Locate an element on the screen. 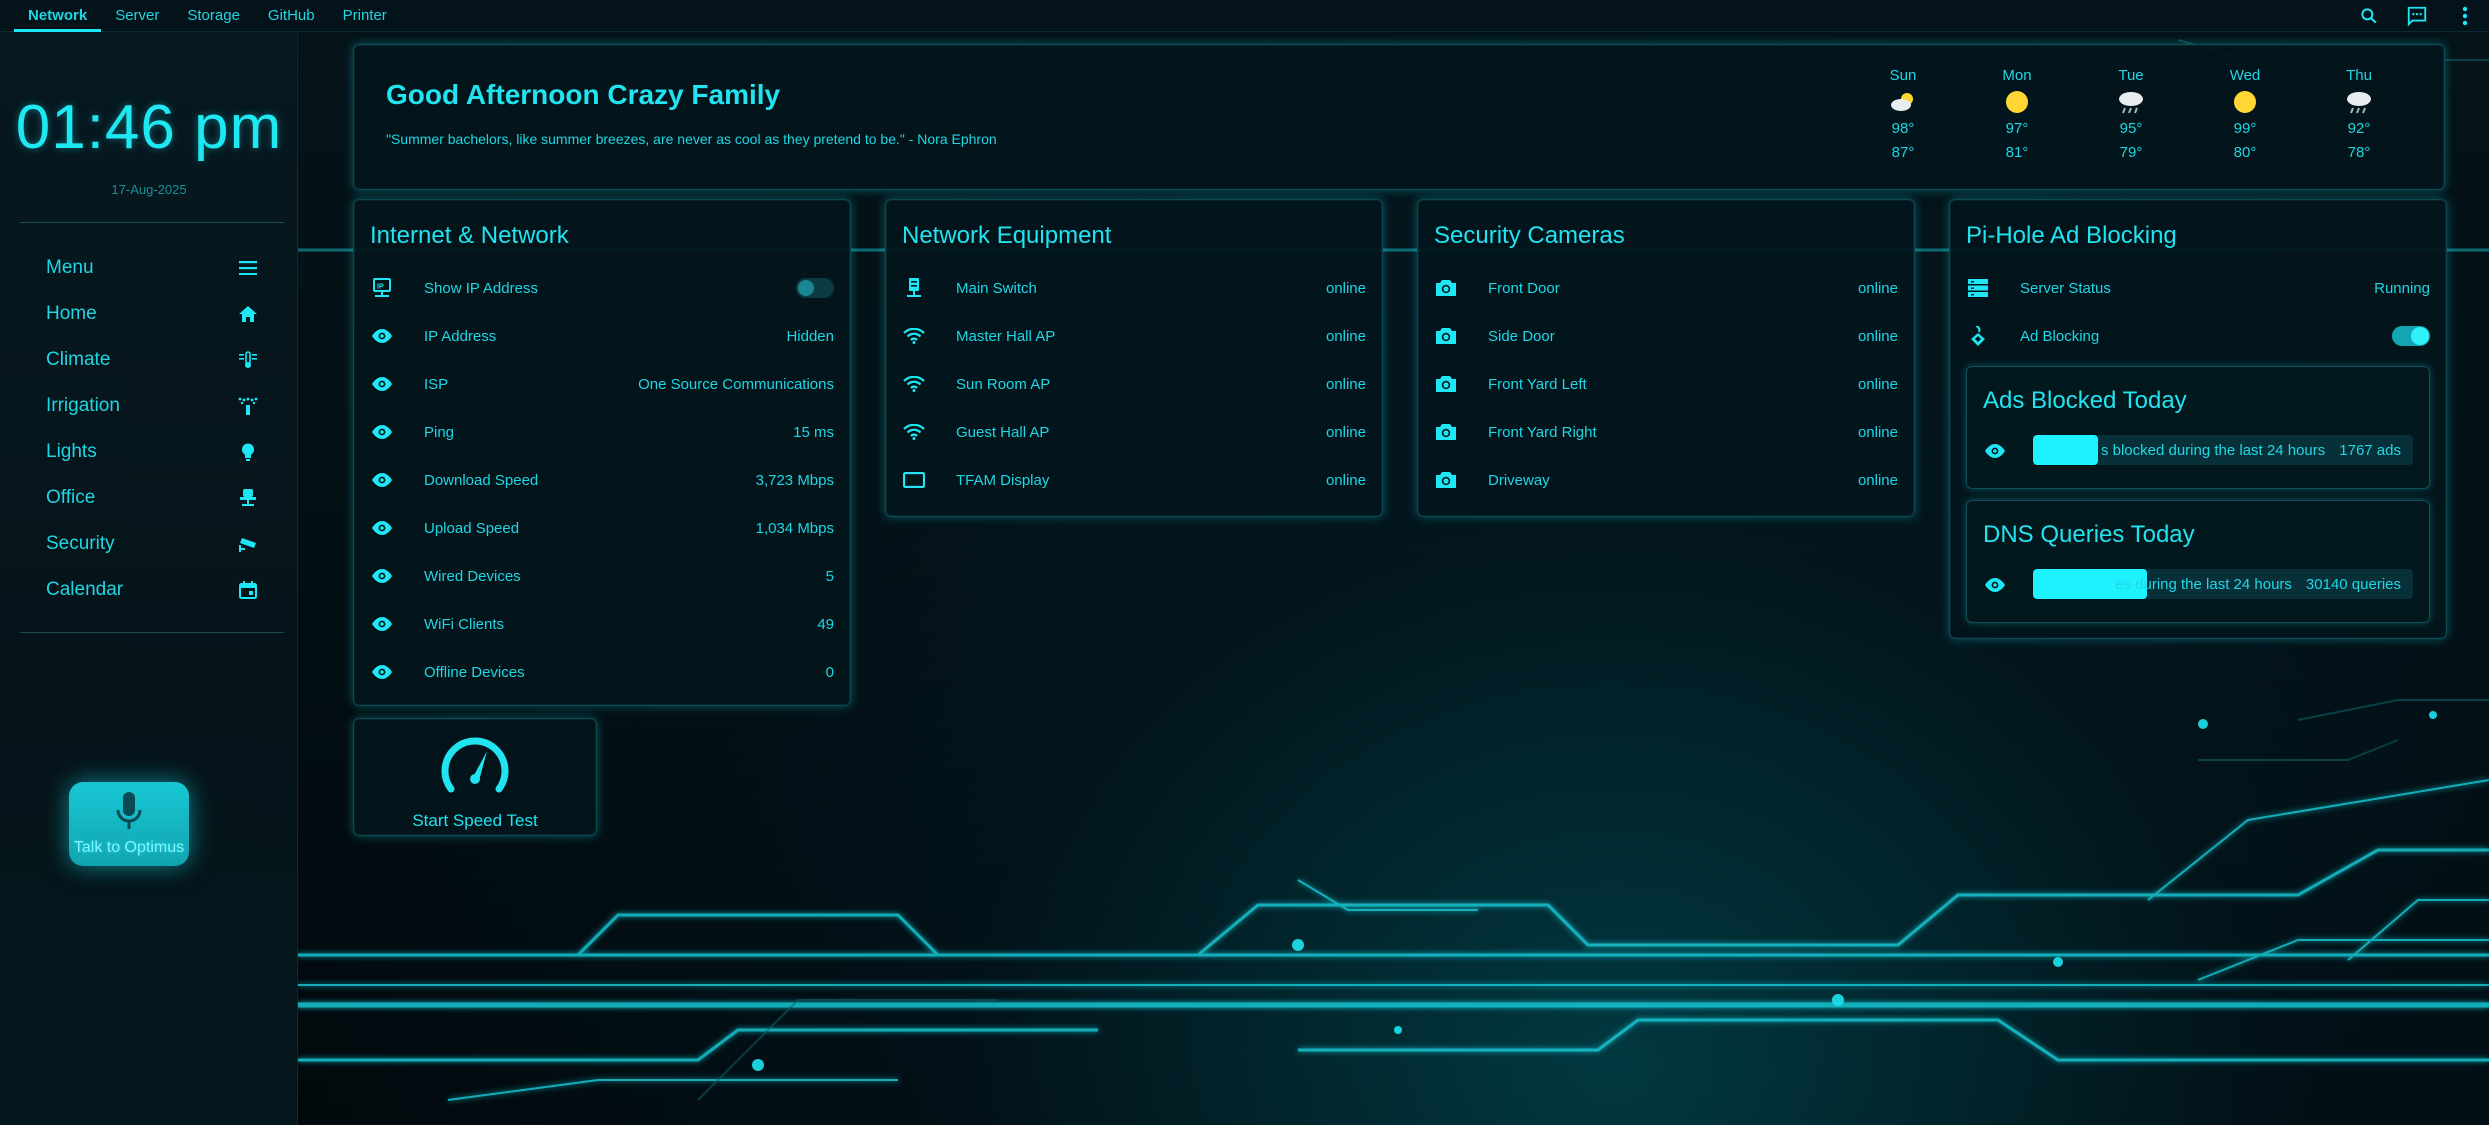 The width and height of the screenshot is (2489, 1125). sidebar-item-security: Security is located at coordinates (152, 544).